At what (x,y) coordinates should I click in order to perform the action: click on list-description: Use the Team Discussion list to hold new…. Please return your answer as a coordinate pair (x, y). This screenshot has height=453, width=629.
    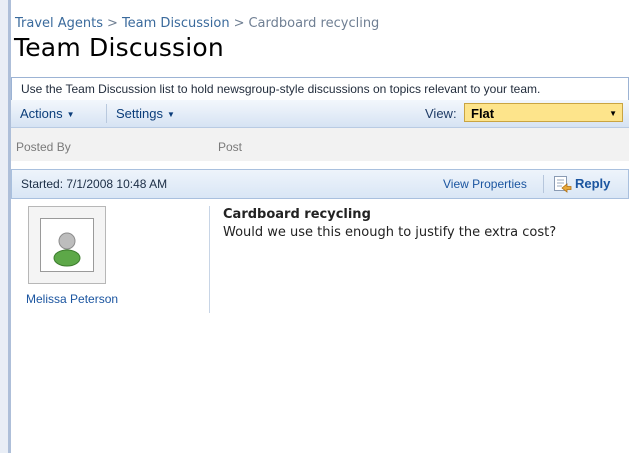
    Looking at the image, I should click on (320, 89).